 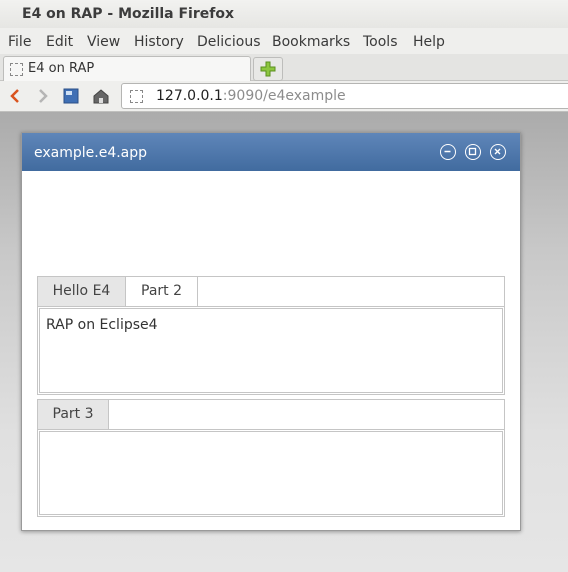 I want to click on close-icon, so click(x=497, y=151).